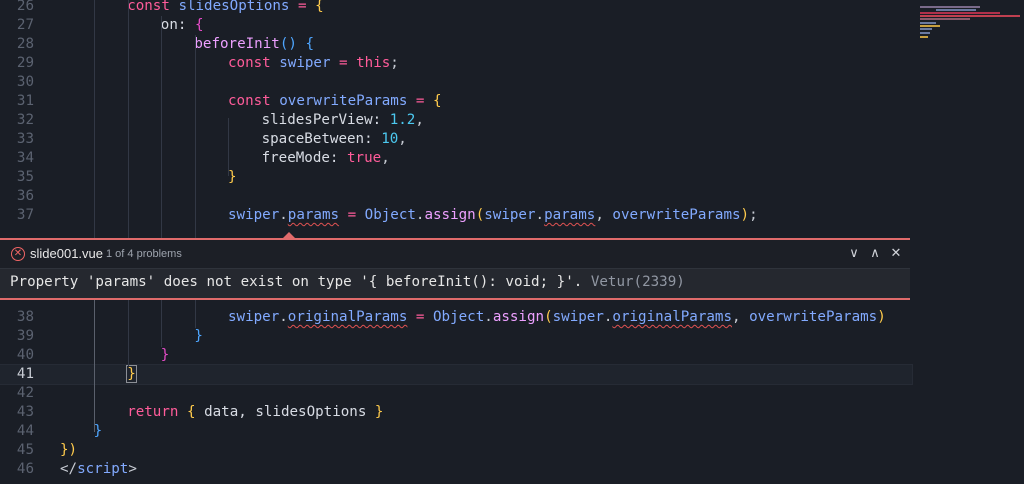 The width and height of the screenshot is (1024, 484). I want to click on code-text: return { data, slidesOptions }, so click(255, 412).